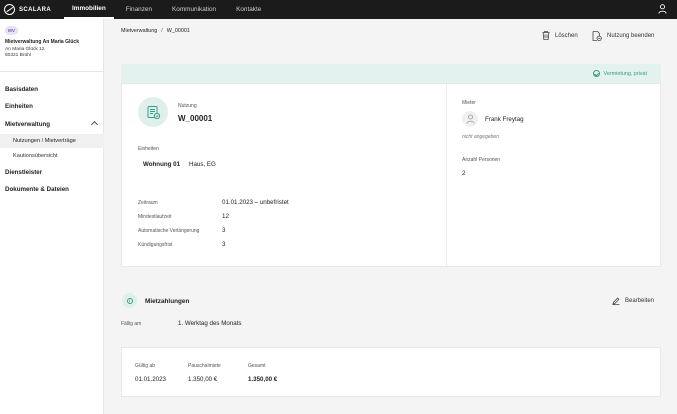 This screenshot has height=414, width=677. I want to click on detail-value-zeitraum: 01.01.2023 – unbefristet, so click(255, 202).